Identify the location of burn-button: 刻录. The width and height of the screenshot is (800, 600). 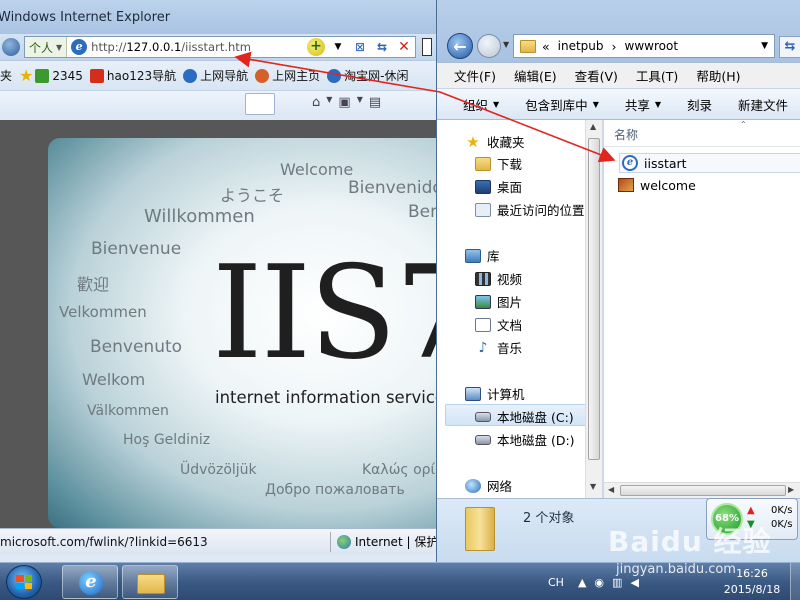
(699, 104).